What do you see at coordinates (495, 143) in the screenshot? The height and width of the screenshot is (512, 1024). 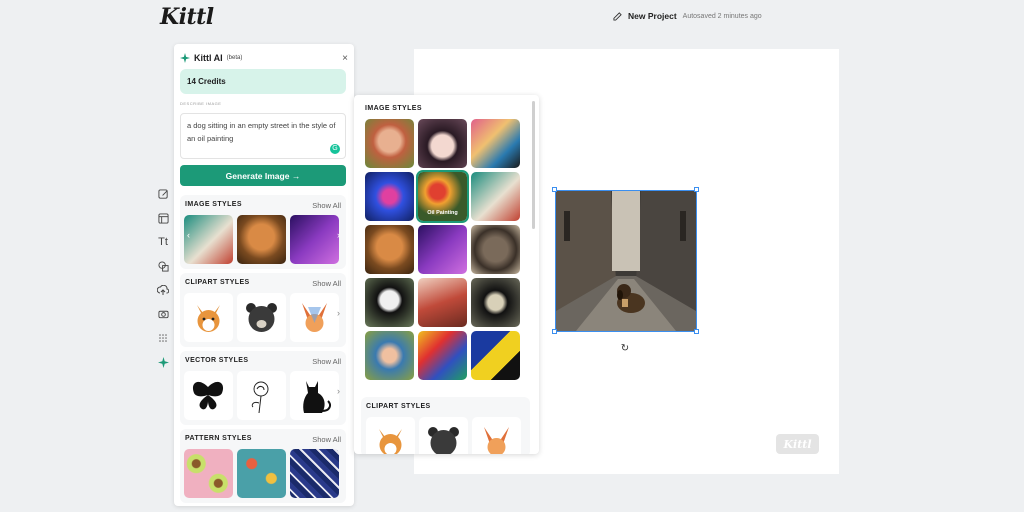 I see `style-option-pop-portrait` at bounding box center [495, 143].